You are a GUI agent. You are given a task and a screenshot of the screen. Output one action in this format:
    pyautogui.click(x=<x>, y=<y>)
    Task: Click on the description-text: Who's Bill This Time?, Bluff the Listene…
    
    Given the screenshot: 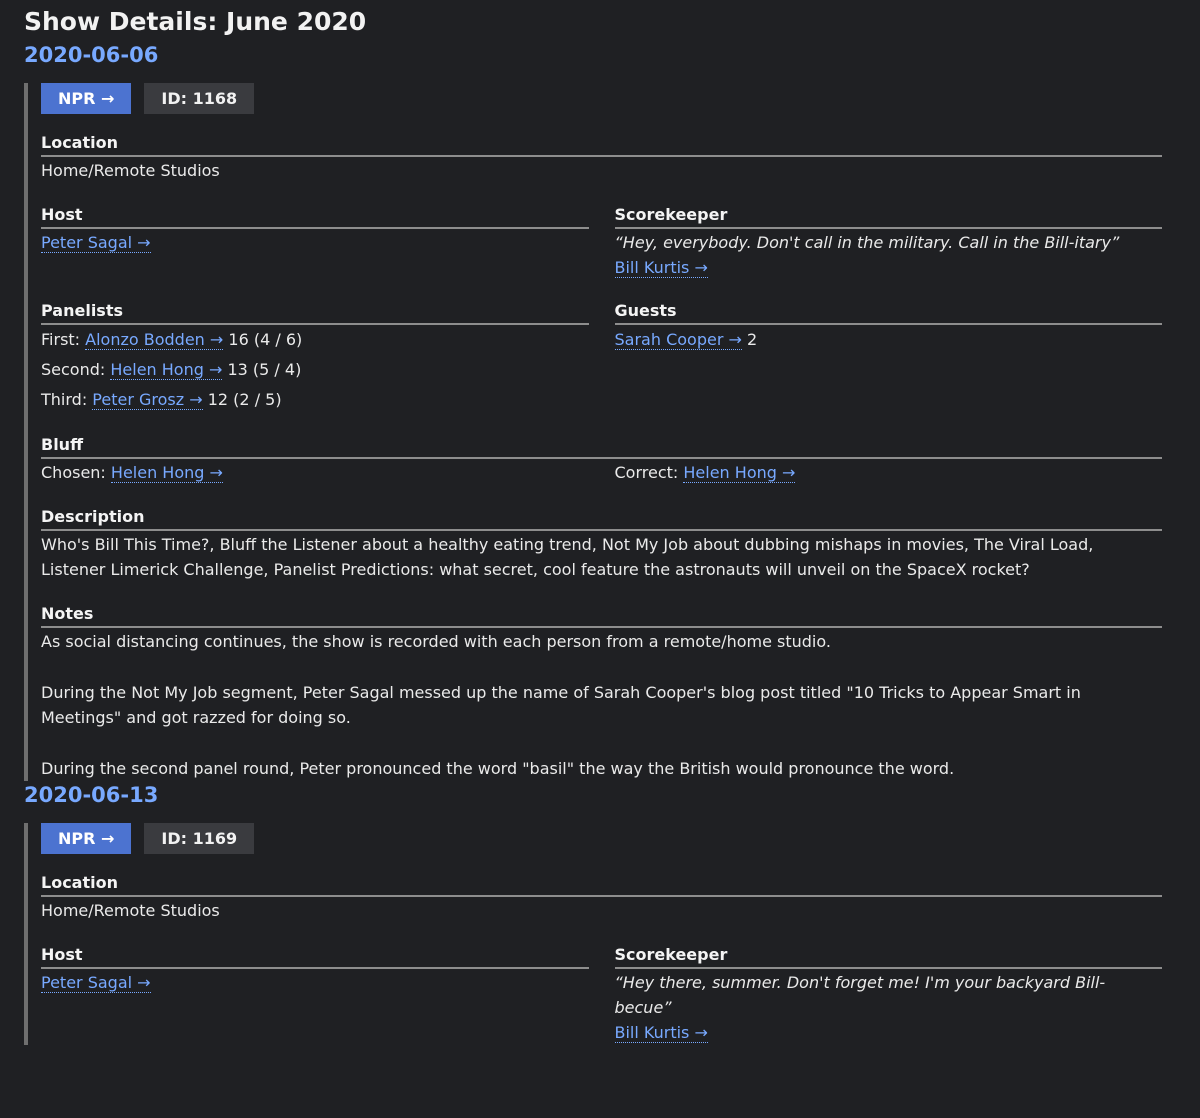 What is the action you would take?
    pyautogui.click(x=567, y=557)
    